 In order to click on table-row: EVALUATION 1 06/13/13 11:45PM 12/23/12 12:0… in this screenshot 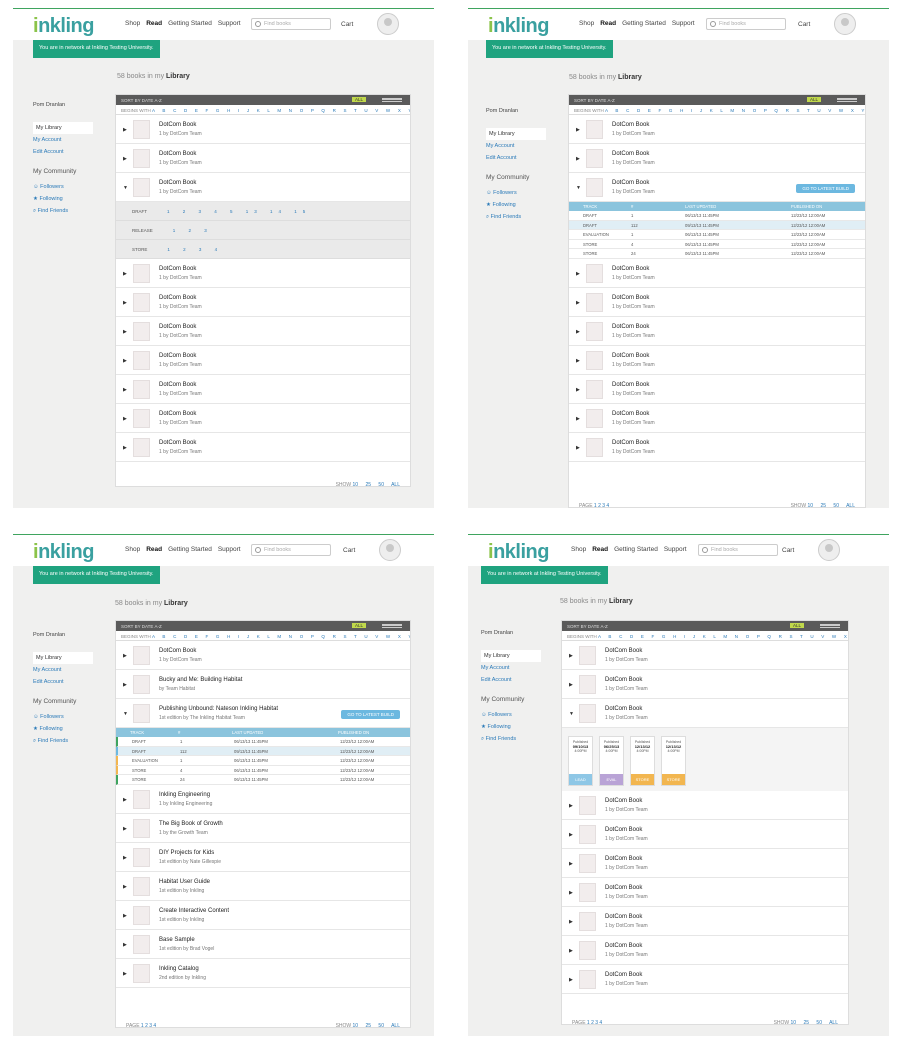, I will do `click(263, 761)`.